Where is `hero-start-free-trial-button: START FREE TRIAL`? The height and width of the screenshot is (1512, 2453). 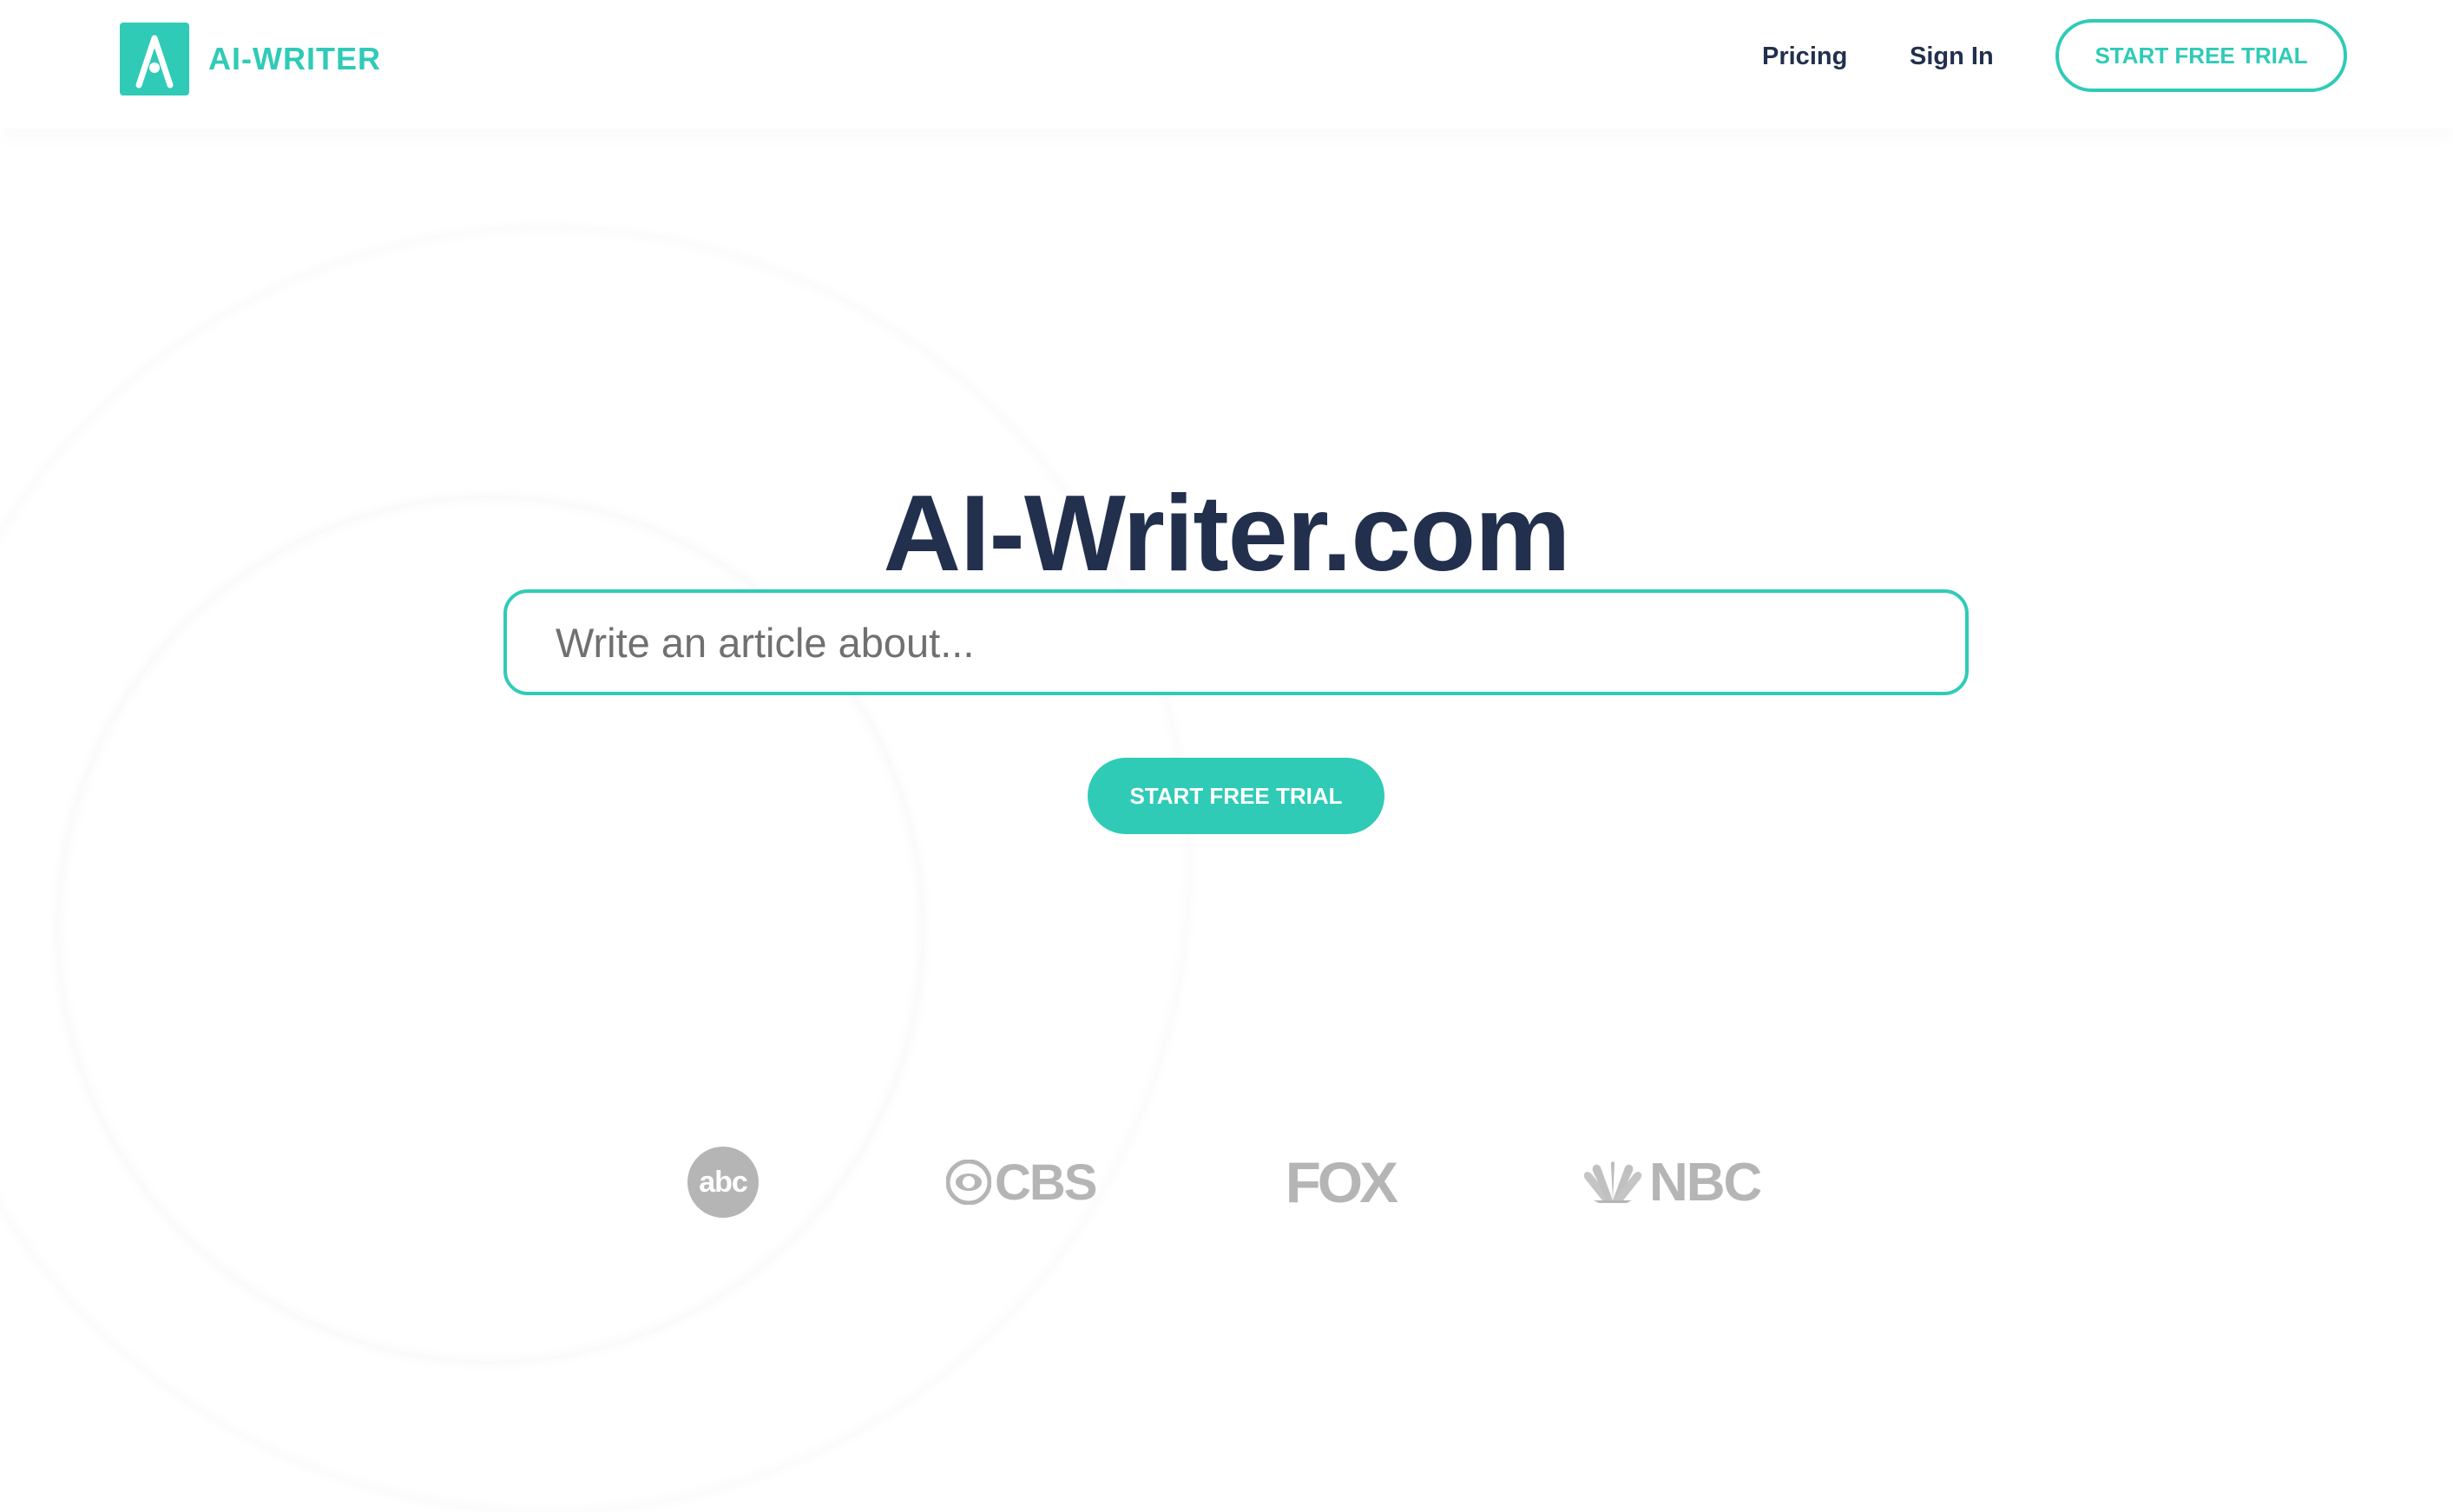
hero-start-free-trial-button: START FREE TRIAL is located at coordinates (1236, 796).